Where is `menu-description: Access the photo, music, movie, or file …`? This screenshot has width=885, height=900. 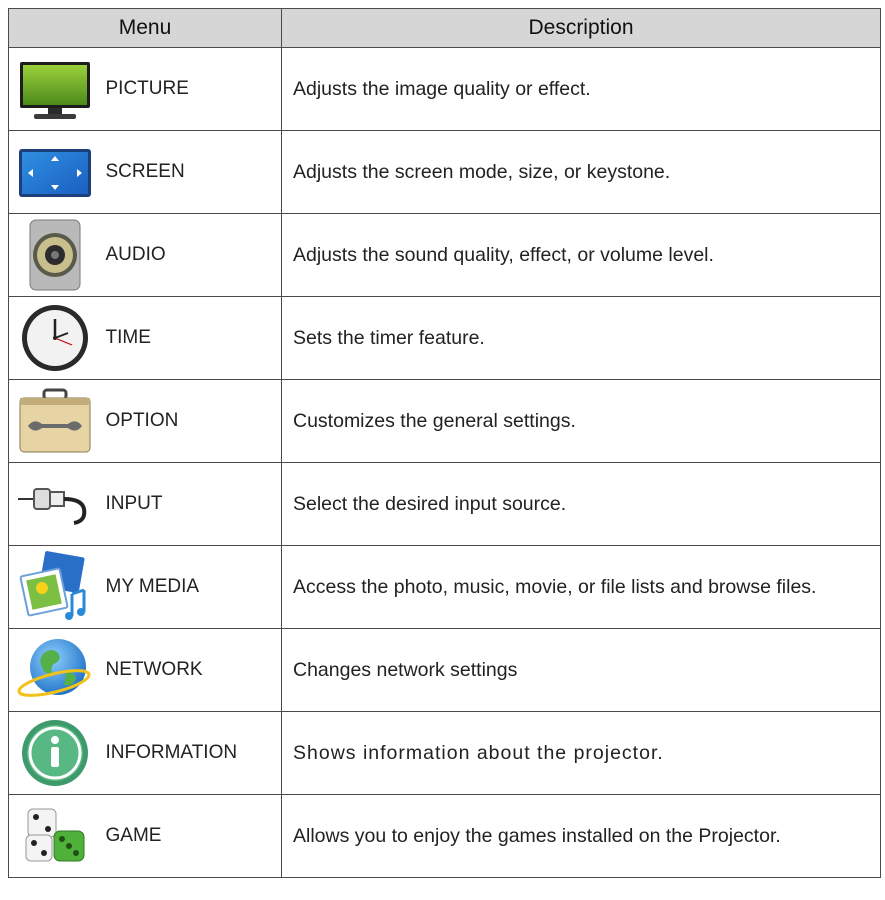
menu-description: Access the photo, music, movie, or file … is located at coordinates (581, 587).